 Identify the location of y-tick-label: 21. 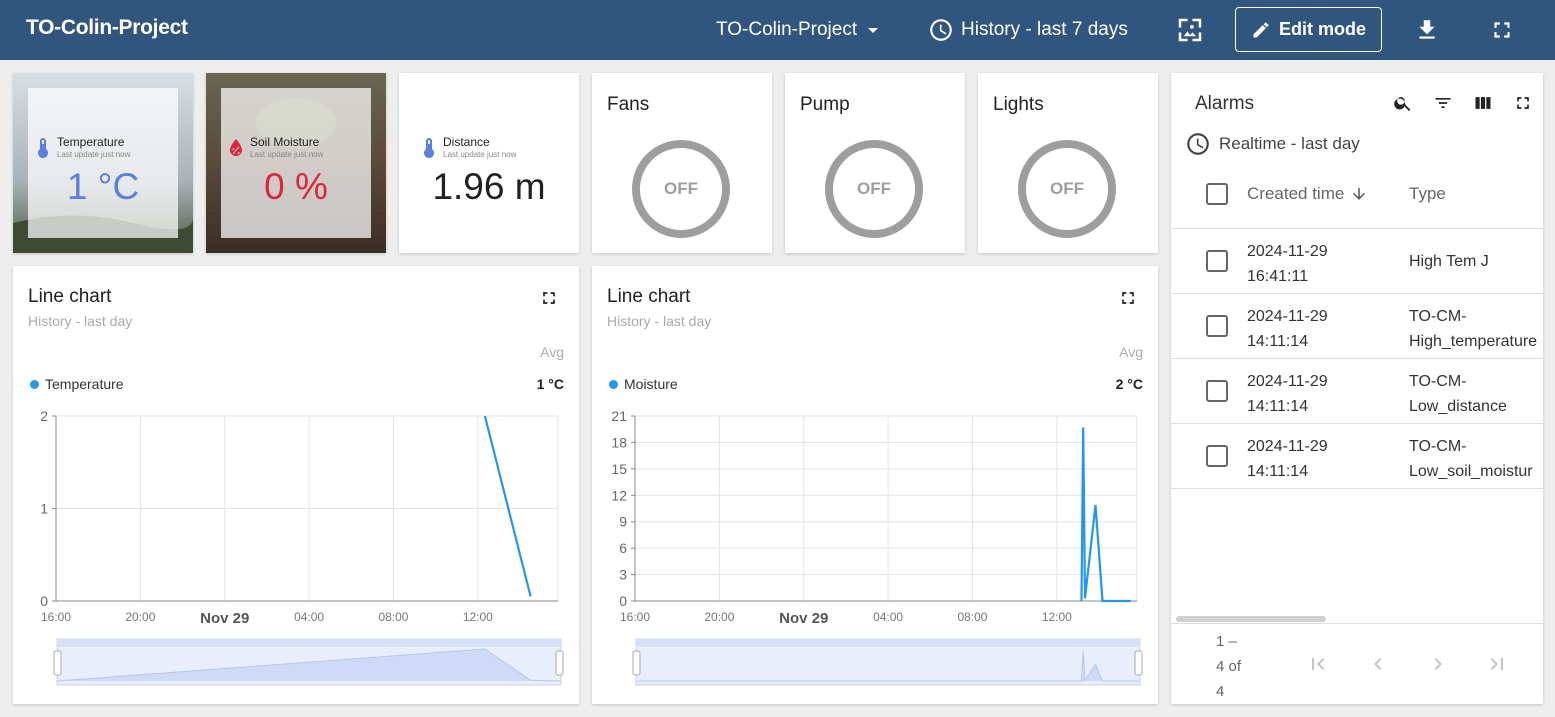
(619, 416).